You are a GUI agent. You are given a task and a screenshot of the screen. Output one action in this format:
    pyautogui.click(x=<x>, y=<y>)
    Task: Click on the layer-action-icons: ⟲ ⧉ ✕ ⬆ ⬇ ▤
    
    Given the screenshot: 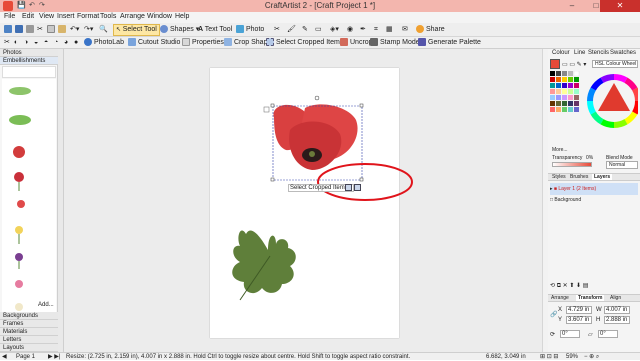 What is the action you would take?
    pyautogui.click(x=569, y=286)
    